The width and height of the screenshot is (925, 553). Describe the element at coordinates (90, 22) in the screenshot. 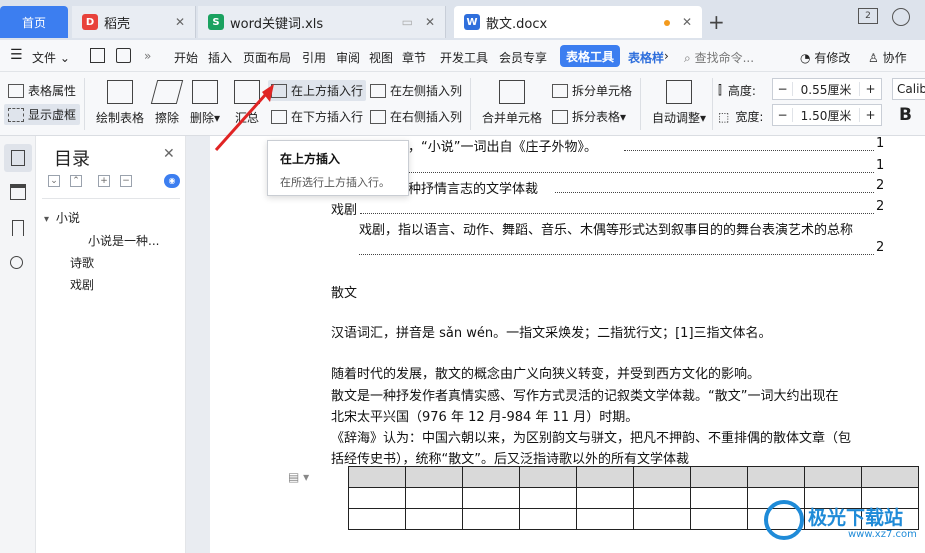

I see `daoke-logo-icon: D` at that location.